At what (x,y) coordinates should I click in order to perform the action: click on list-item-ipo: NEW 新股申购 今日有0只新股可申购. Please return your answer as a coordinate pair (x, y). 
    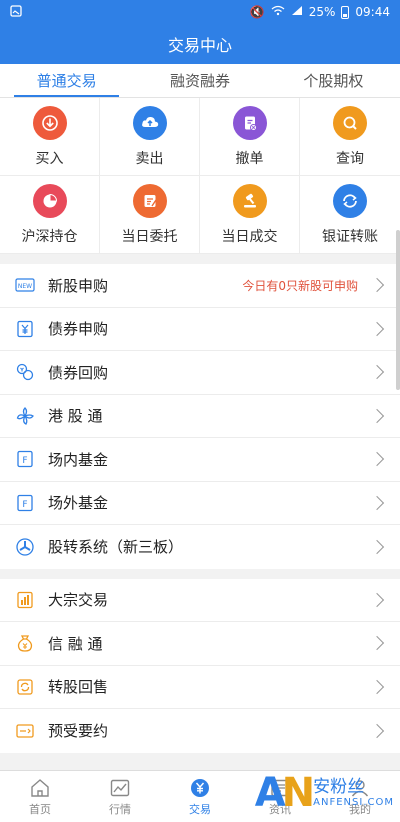
    Looking at the image, I should click on (200, 286).